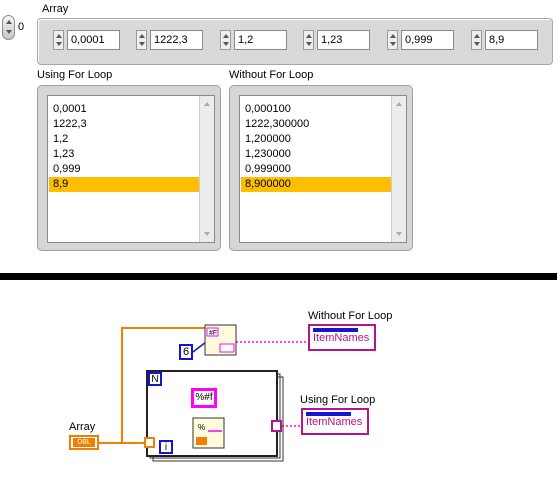 This screenshot has width=557, height=483. I want to click on output-tunnel, so click(276, 426).